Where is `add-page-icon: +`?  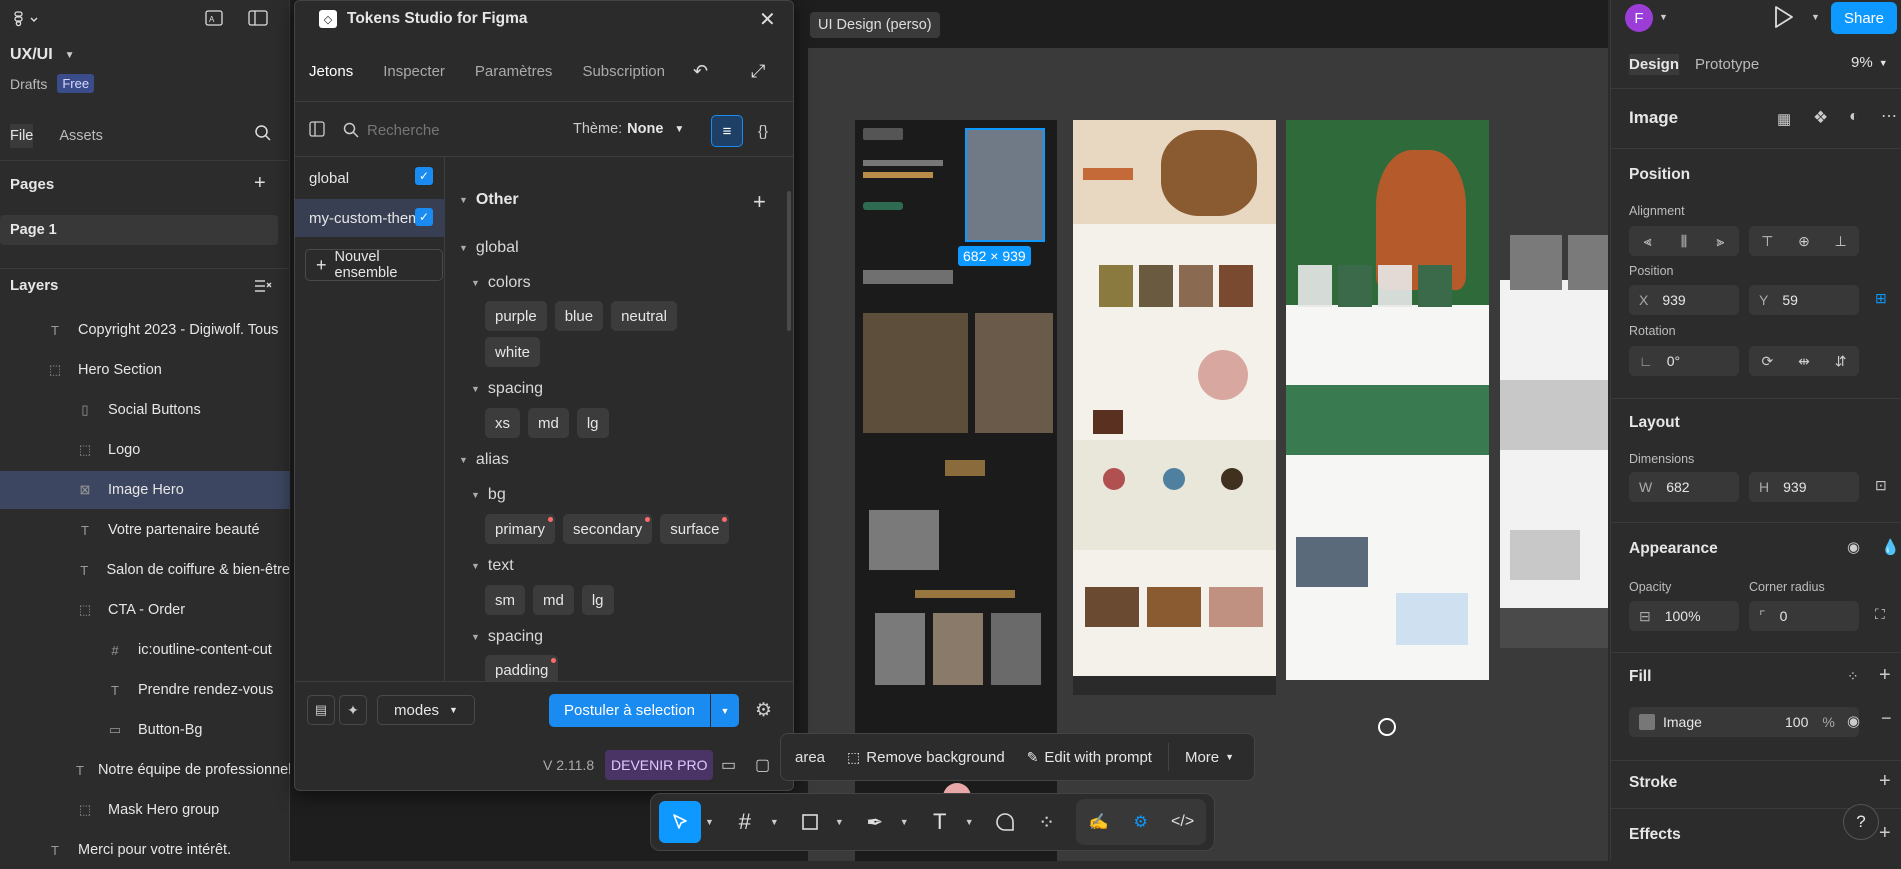
add-page-icon: + is located at coordinates (260, 183).